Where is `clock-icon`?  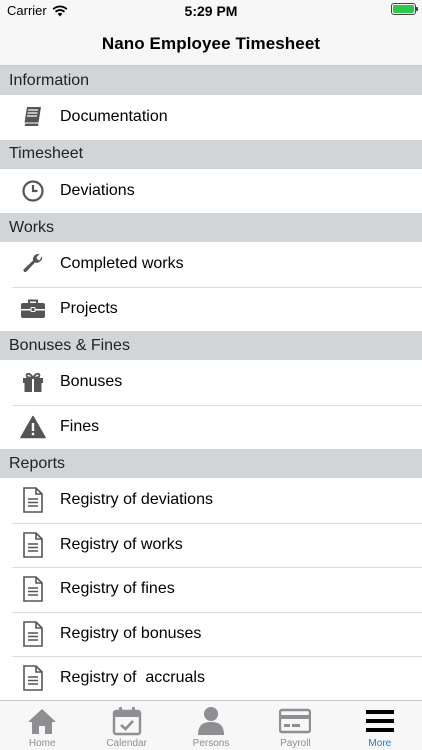
clock-icon is located at coordinates (33, 191).